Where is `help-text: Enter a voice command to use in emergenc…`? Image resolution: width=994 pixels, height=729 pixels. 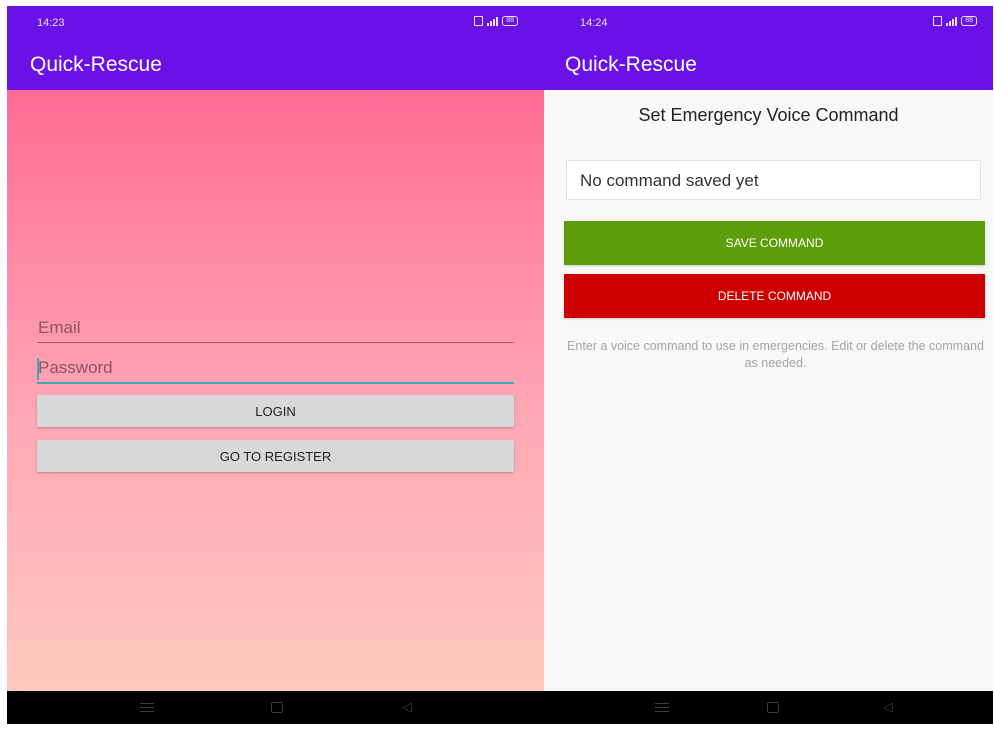
help-text: Enter a voice command to use in emergenc… is located at coordinates (775, 354).